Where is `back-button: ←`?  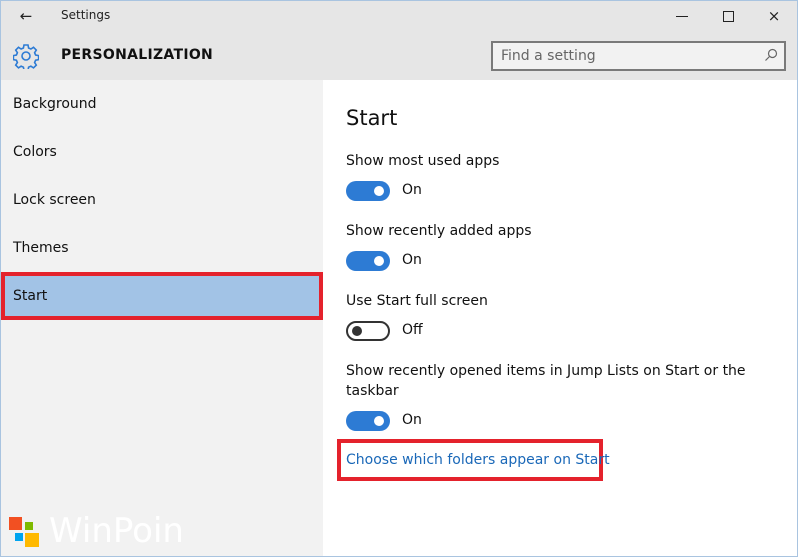
back-button: ← is located at coordinates (26, 16).